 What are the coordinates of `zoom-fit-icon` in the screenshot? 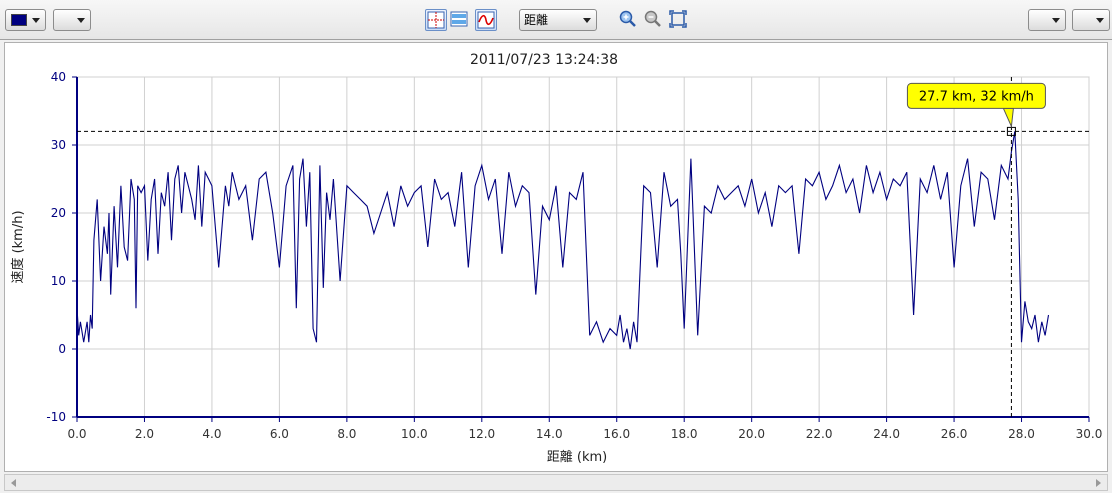 It's located at (678, 19).